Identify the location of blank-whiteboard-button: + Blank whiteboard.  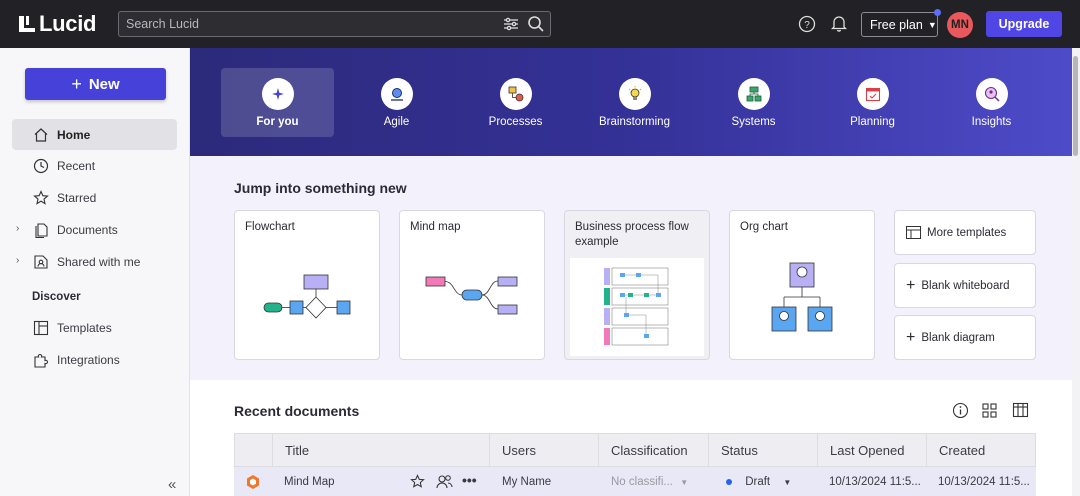
(965, 285).